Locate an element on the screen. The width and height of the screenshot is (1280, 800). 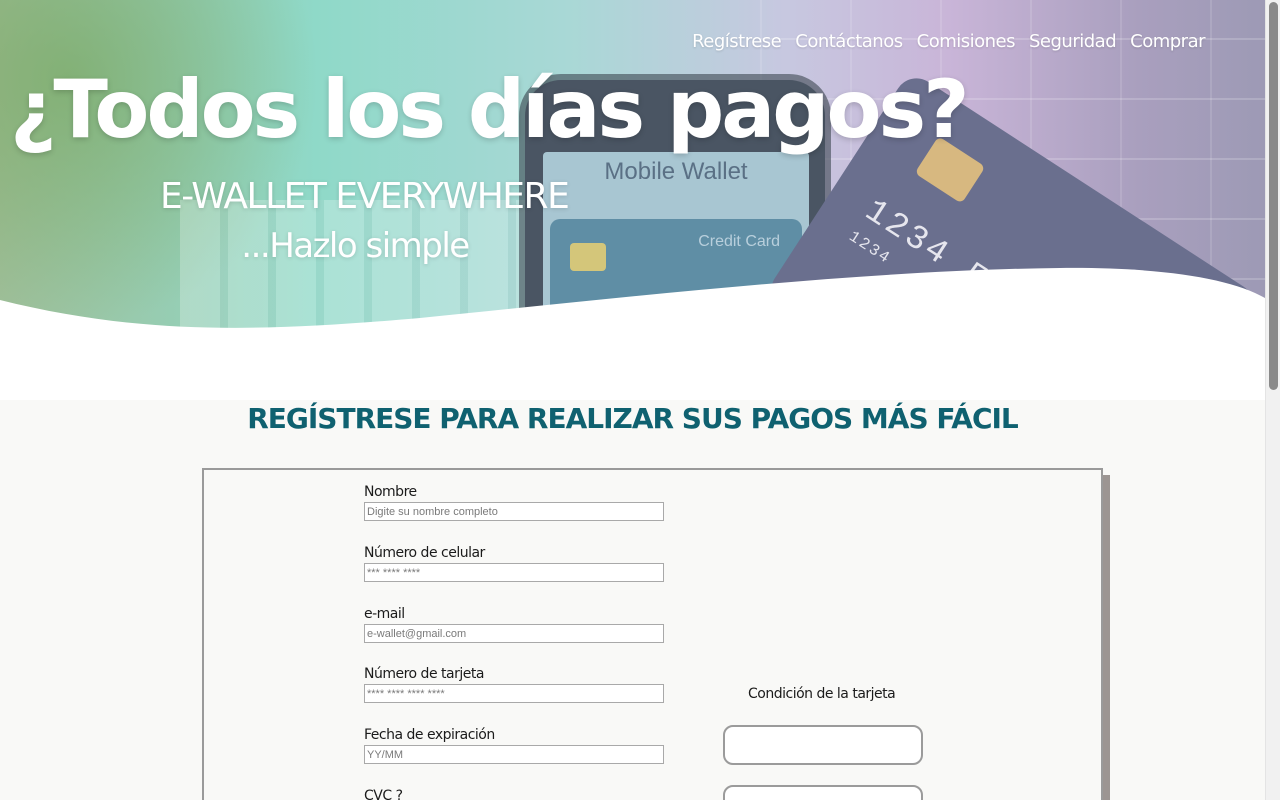
nav-link-comprar: Comprar is located at coordinates (1167, 41).